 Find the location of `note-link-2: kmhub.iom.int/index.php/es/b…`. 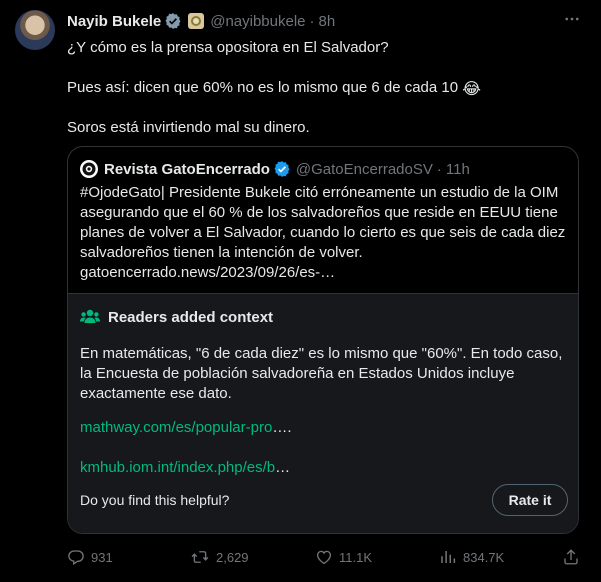

note-link-2: kmhub.iom.int/index.php/es/b… is located at coordinates (185, 468).